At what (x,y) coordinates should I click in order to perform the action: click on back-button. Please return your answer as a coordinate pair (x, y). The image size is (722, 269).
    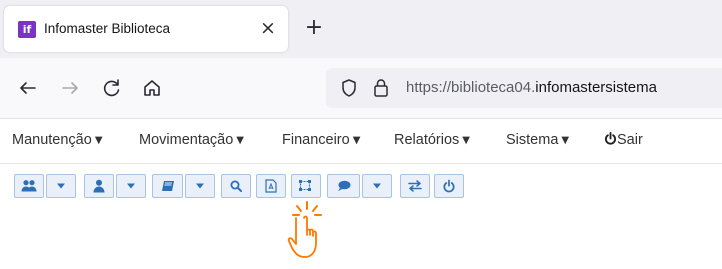
    Looking at the image, I should click on (28, 88).